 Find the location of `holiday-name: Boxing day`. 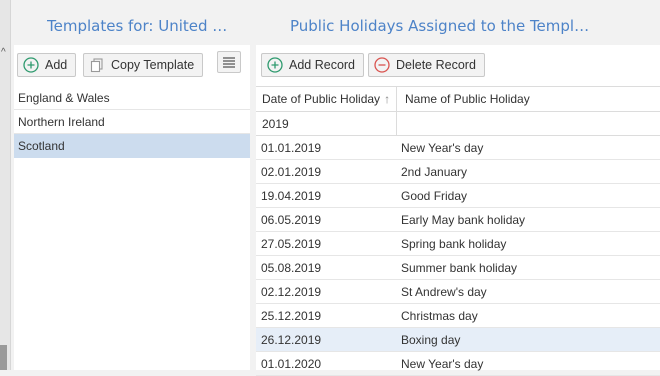

holiday-name: Boxing day is located at coordinates (431, 340).